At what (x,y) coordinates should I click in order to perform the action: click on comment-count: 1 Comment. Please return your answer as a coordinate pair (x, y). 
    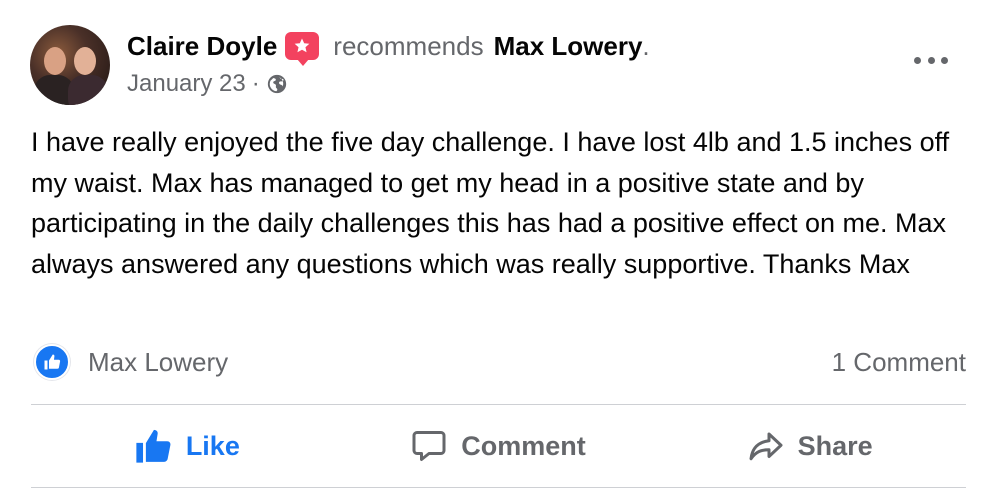
    Looking at the image, I should click on (899, 362).